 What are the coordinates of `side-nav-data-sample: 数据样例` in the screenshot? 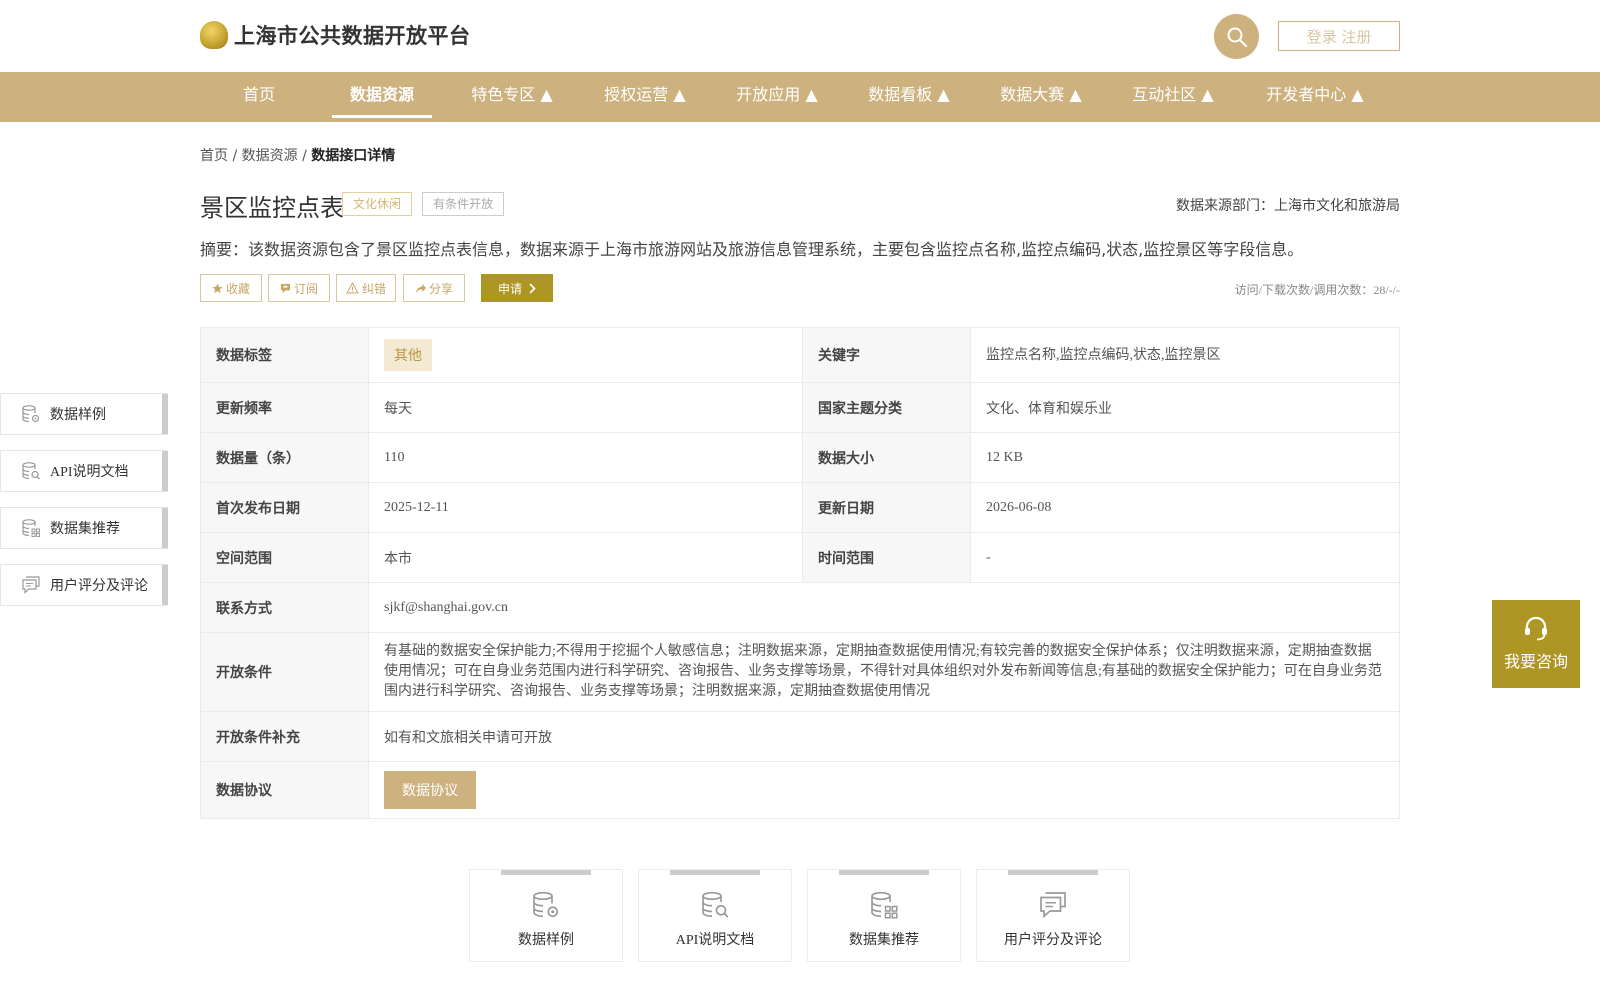 It's located at (84, 414).